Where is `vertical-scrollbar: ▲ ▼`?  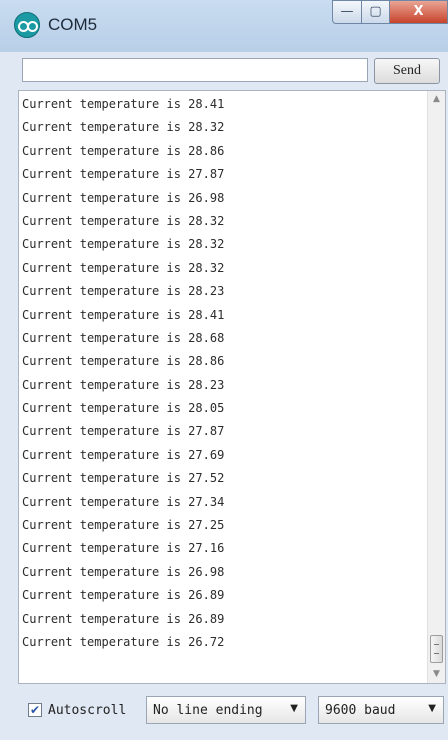
vertical-scrollbar: ▲ ▼ is located at coordinates (436, 387).